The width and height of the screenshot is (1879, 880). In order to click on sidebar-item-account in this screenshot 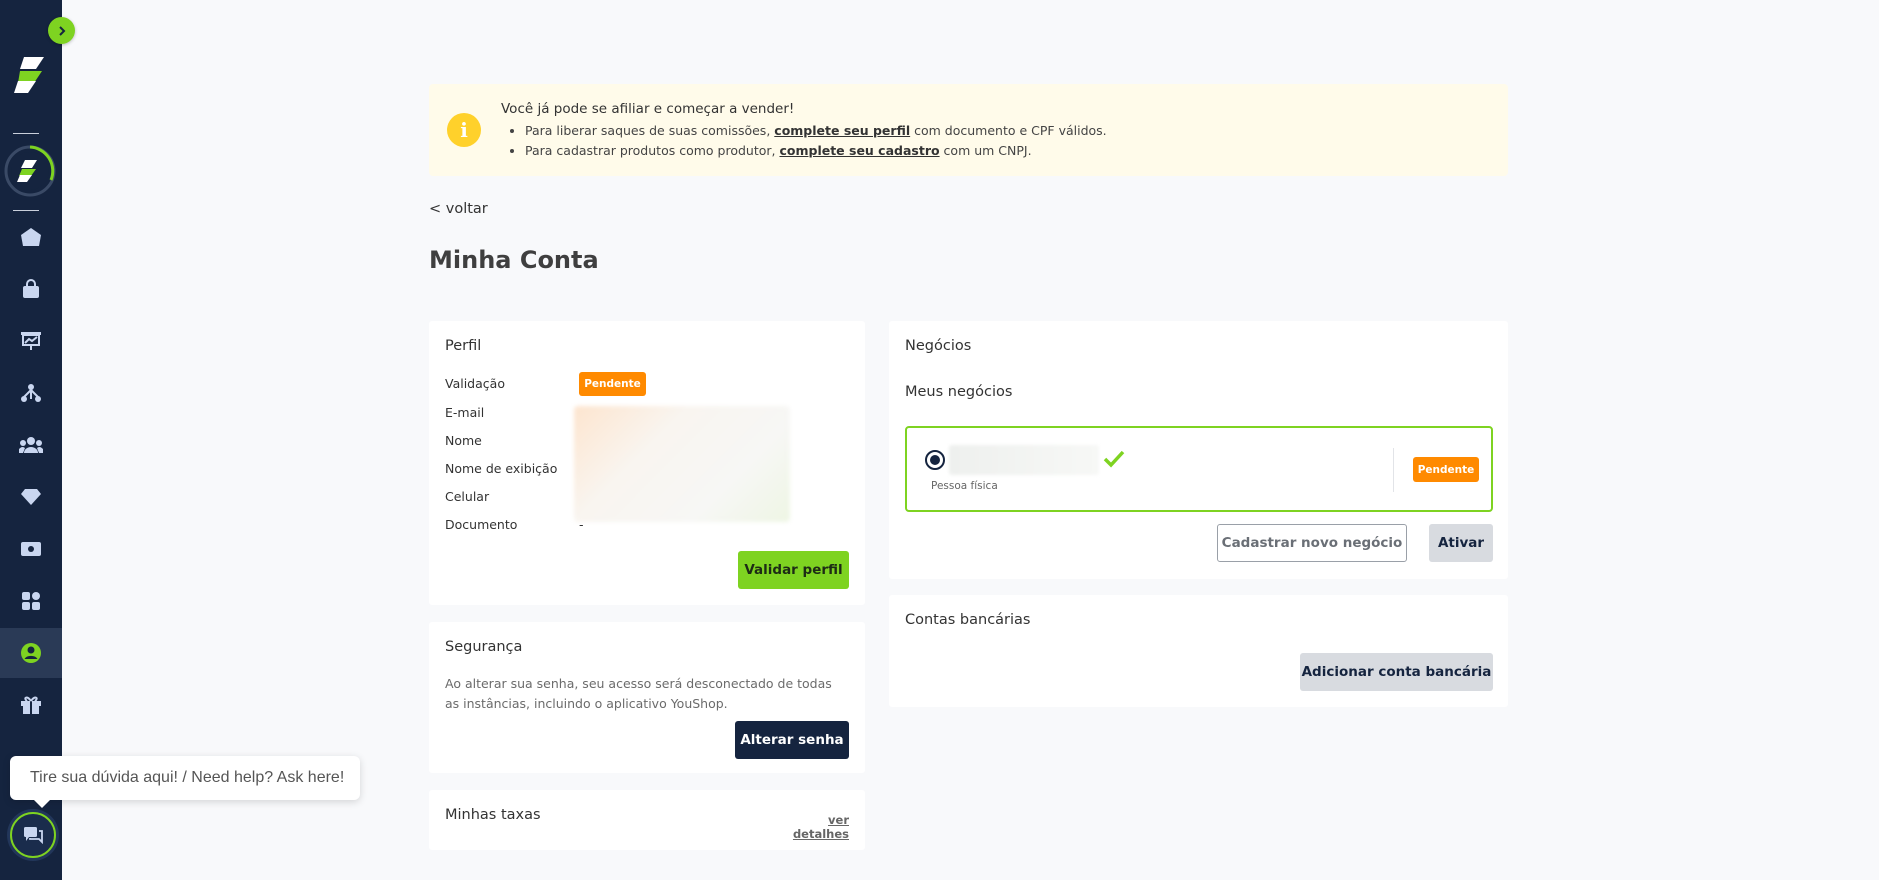, I will do `click(31, 653)`.